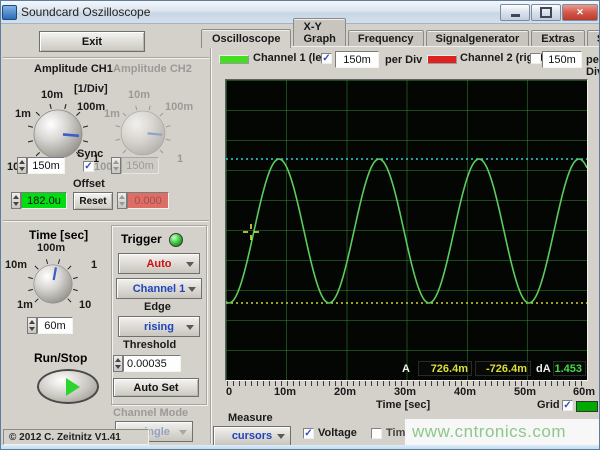 This screenshot has height=450, width=600. Describe the element at coordinates (23, 114) in the screenshot. I see `ch1-scale-1m: 1m` at that location.